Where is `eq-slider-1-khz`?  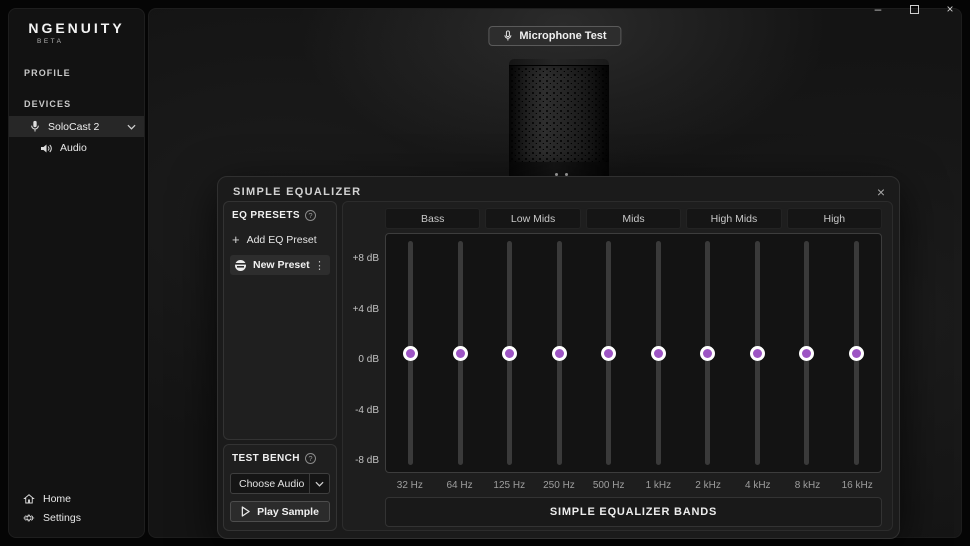 eq-slider-1-khz is located at coordinates (659, 353).